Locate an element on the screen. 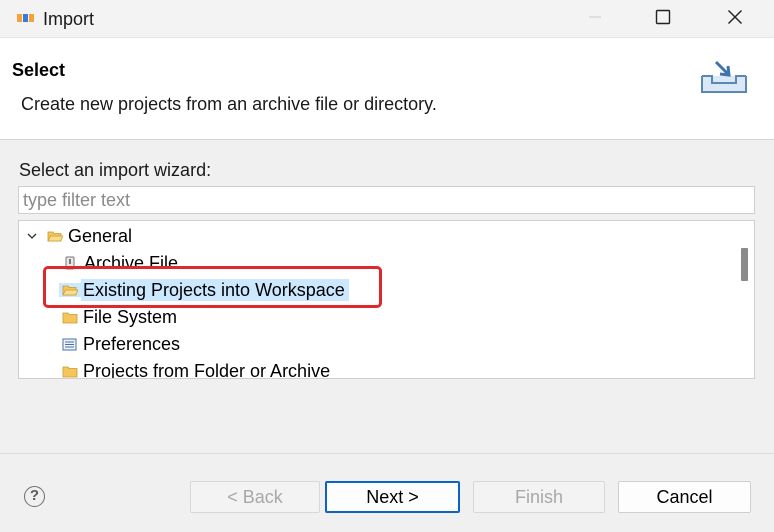 Image resolution: width=774 pixels, height=532 pixels. maximize-button is located at coordinates (663, 19).